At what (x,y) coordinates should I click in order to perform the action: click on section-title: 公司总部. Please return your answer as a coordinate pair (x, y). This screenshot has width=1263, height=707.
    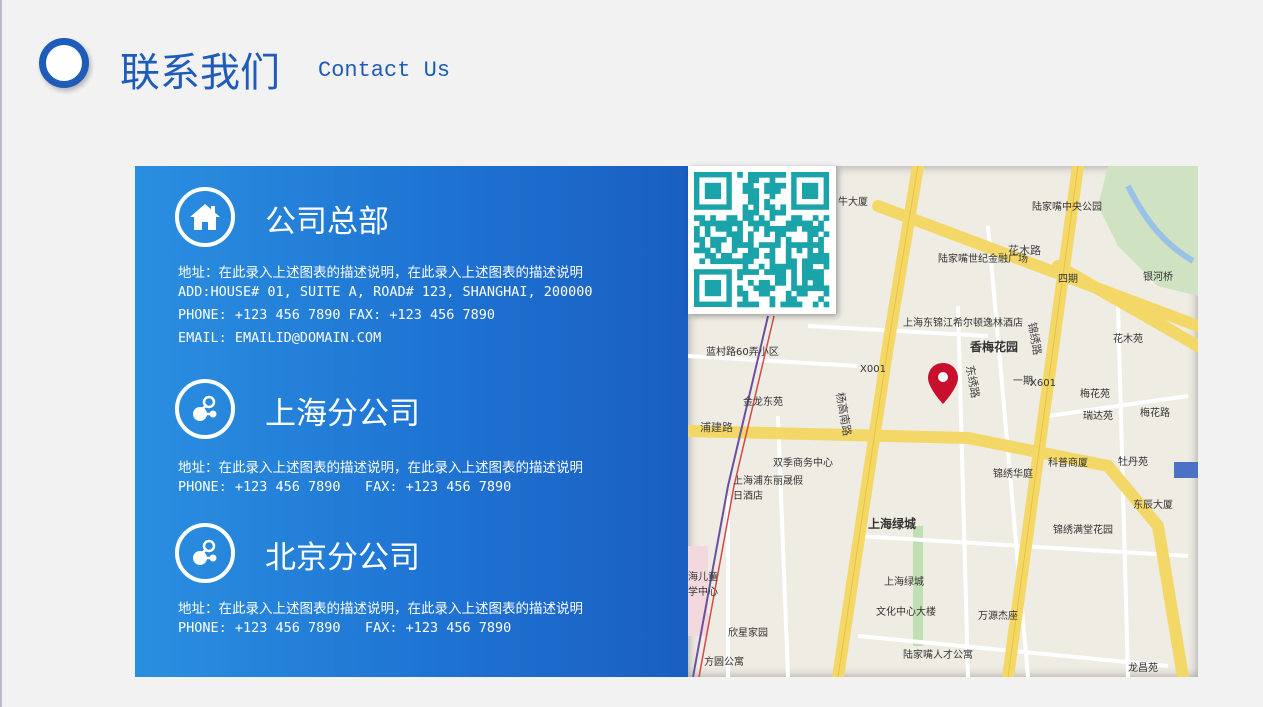
    Looking at the image, I should click on (327, 222).